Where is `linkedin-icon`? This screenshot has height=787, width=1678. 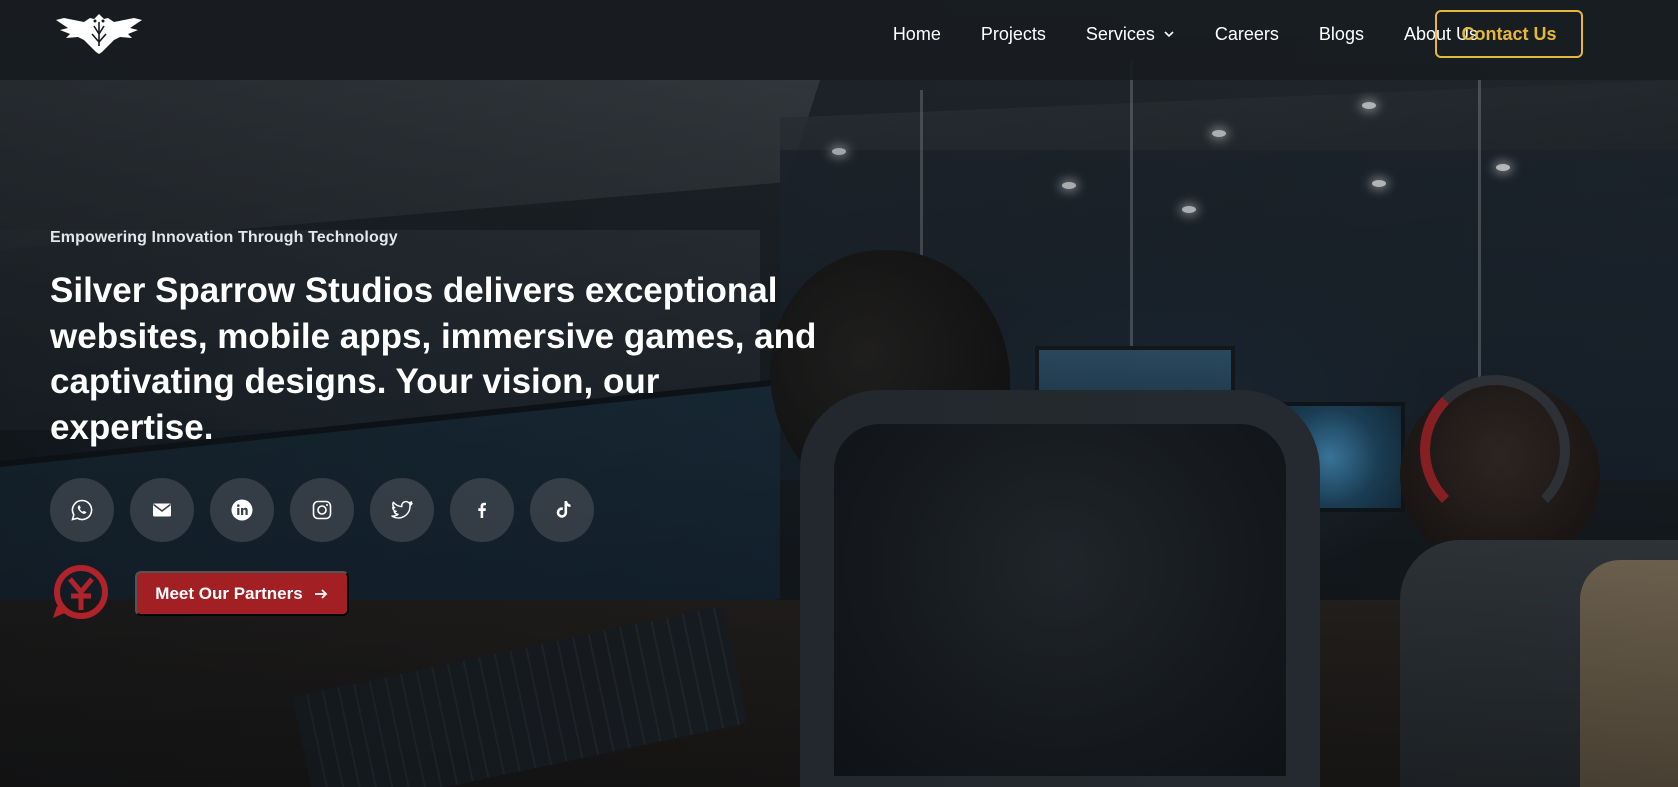
linkedin-icon is located at coordinates (242, 510).